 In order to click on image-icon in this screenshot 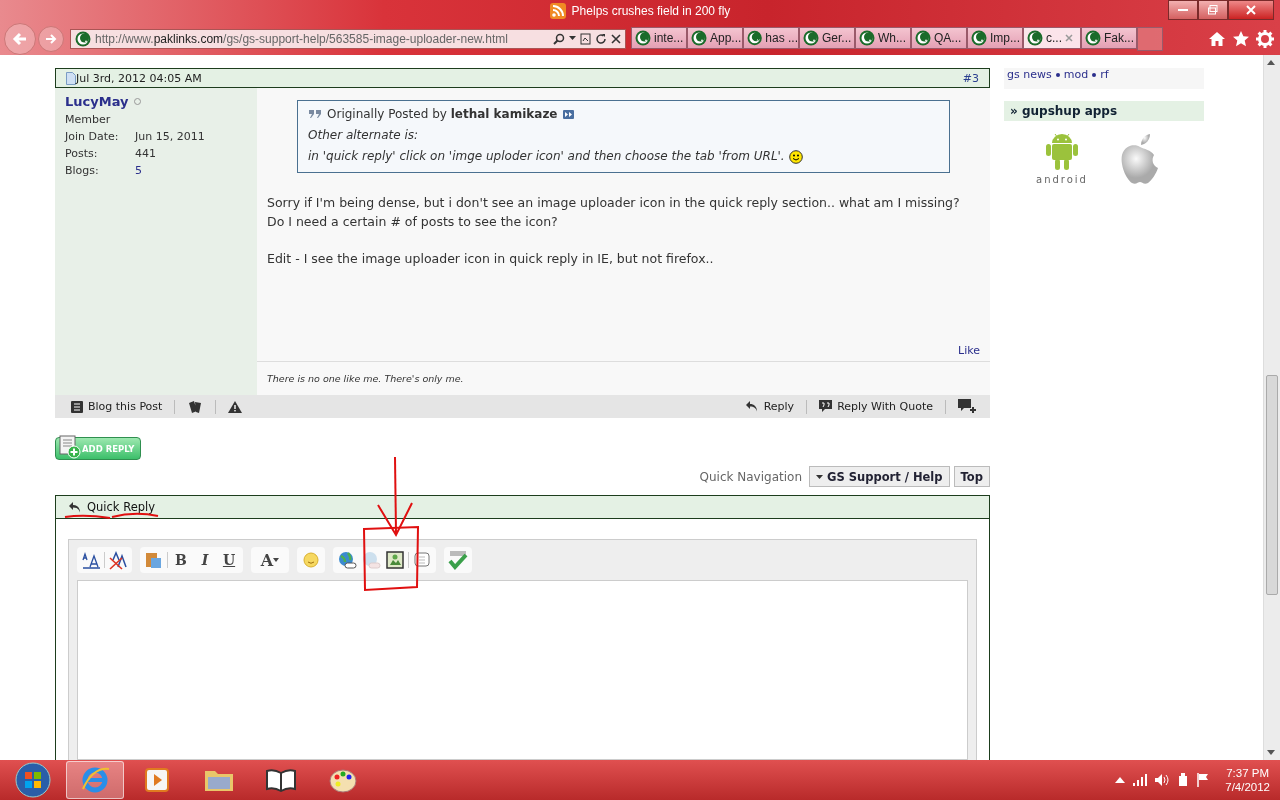, I will do `click(395, 560)`.